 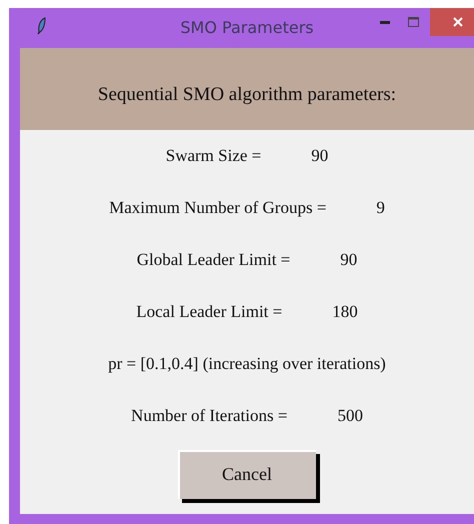 I want to click on parameter-note: pr = [0.1,0.4] (increasing over iterations), so click(x=247, y=364).